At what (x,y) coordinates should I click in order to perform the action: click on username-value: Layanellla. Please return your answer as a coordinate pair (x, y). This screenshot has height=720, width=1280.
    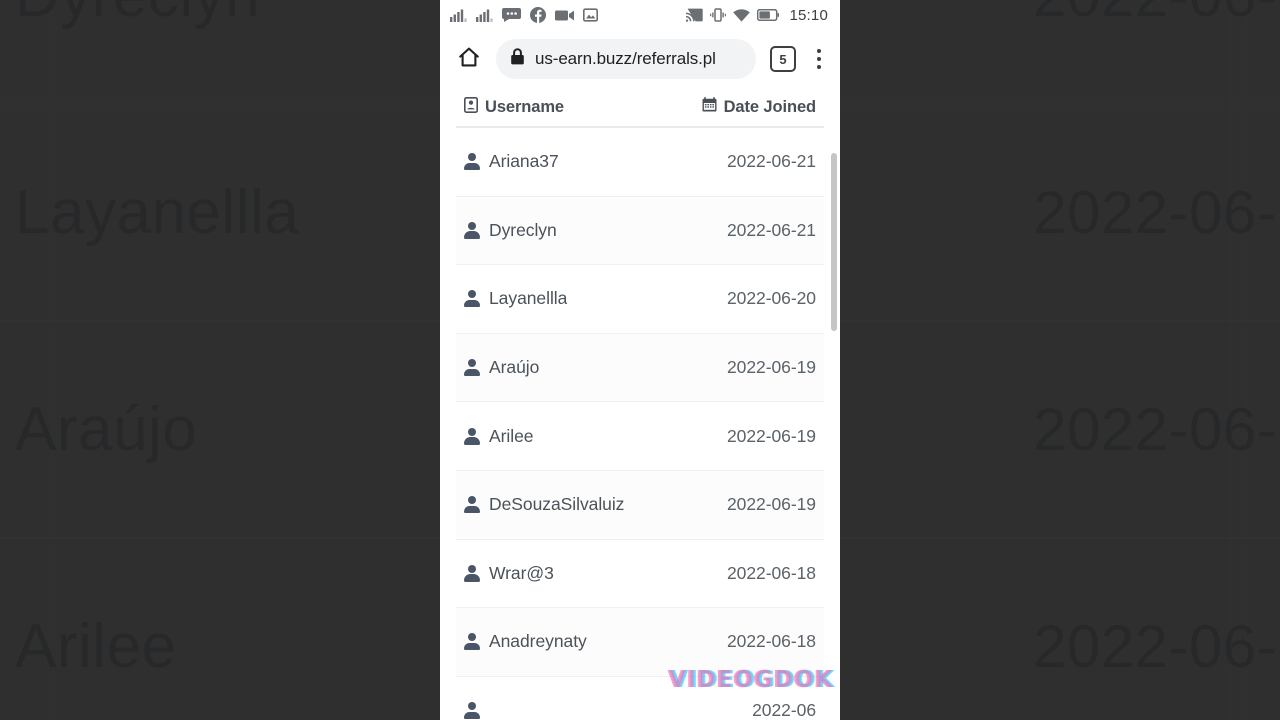
    Looking at the image, I should click on (528, 298).